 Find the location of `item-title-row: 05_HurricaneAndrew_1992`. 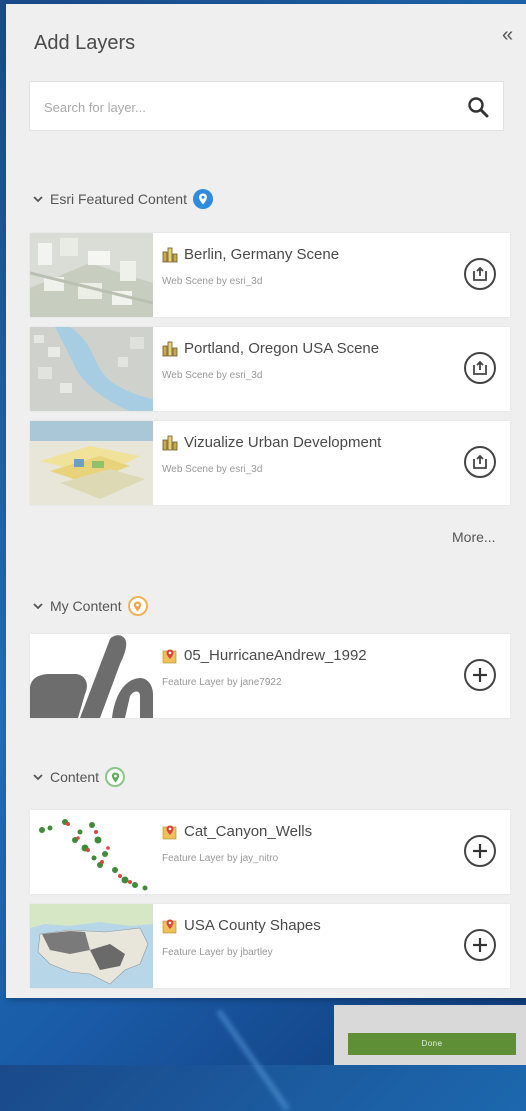

item-title-row: 05_HurricaneAndrew_1992 is located at coordinates (264, 655).